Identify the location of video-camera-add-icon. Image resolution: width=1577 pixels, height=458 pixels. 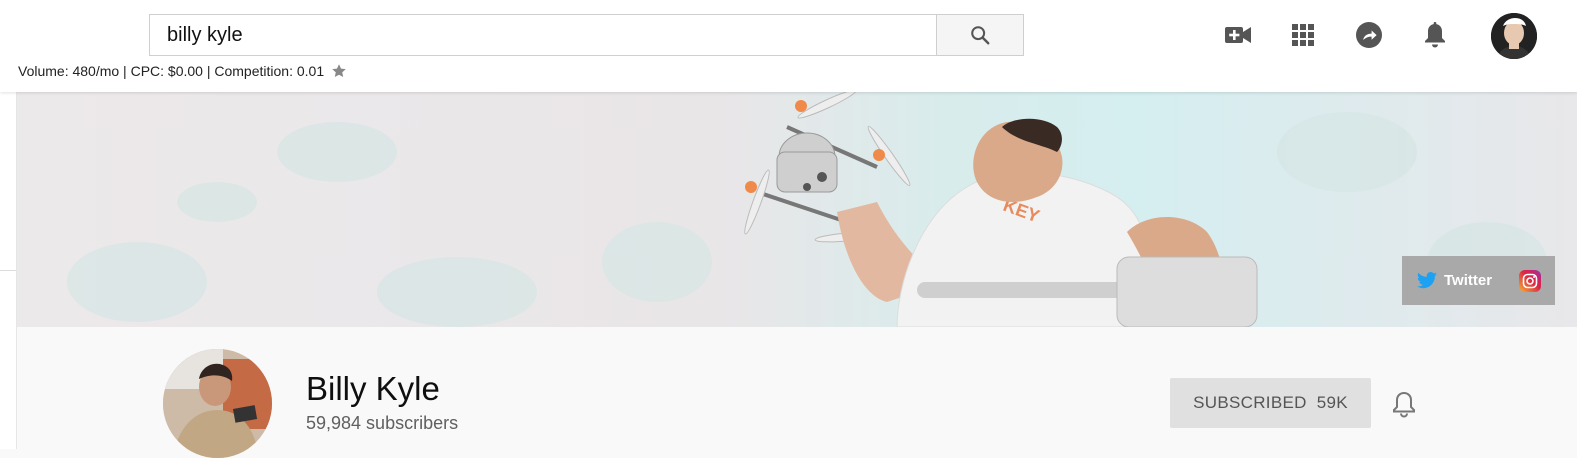
(1238, 35).